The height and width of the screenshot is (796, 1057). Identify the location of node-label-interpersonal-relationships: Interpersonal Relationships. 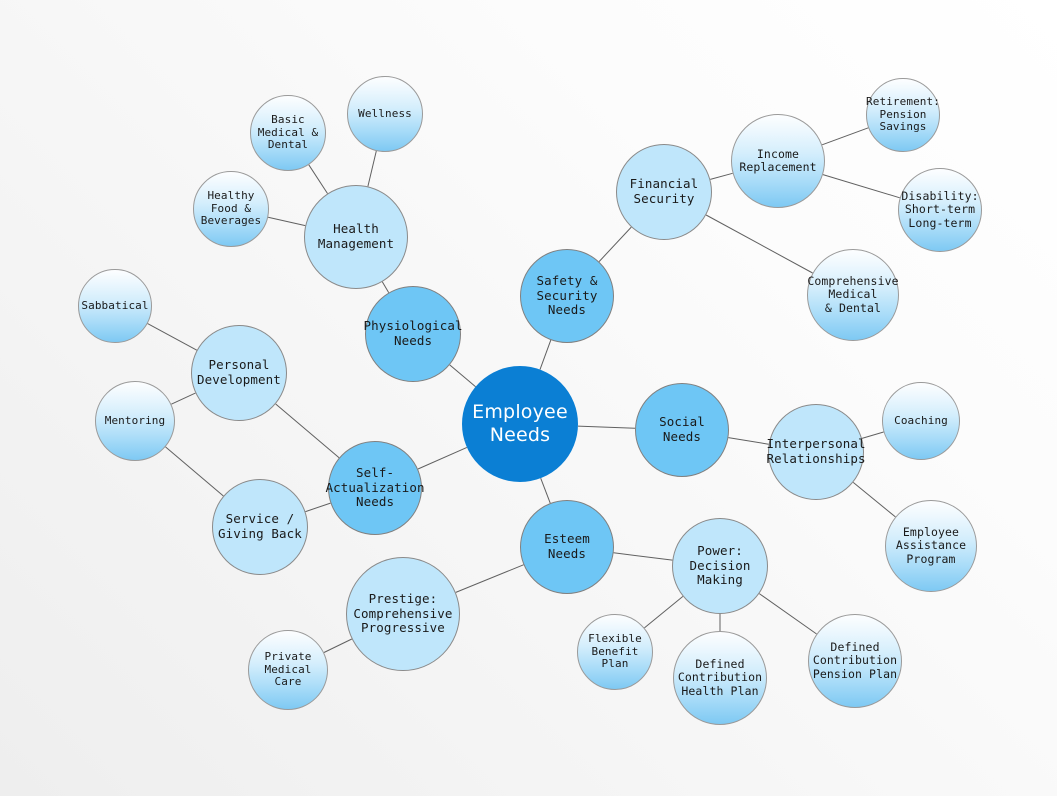
(816, 451).